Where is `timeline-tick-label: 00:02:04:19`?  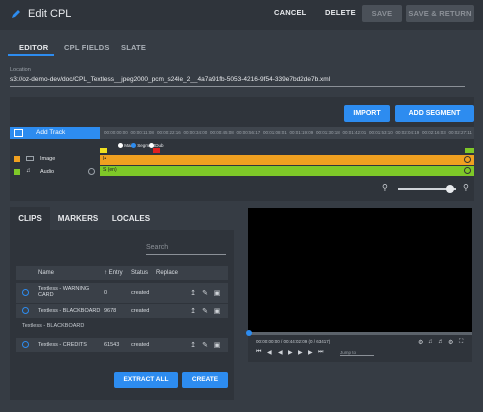 timeline-tick-label: 00:02:04:19 is located at coordinates (407, 132).